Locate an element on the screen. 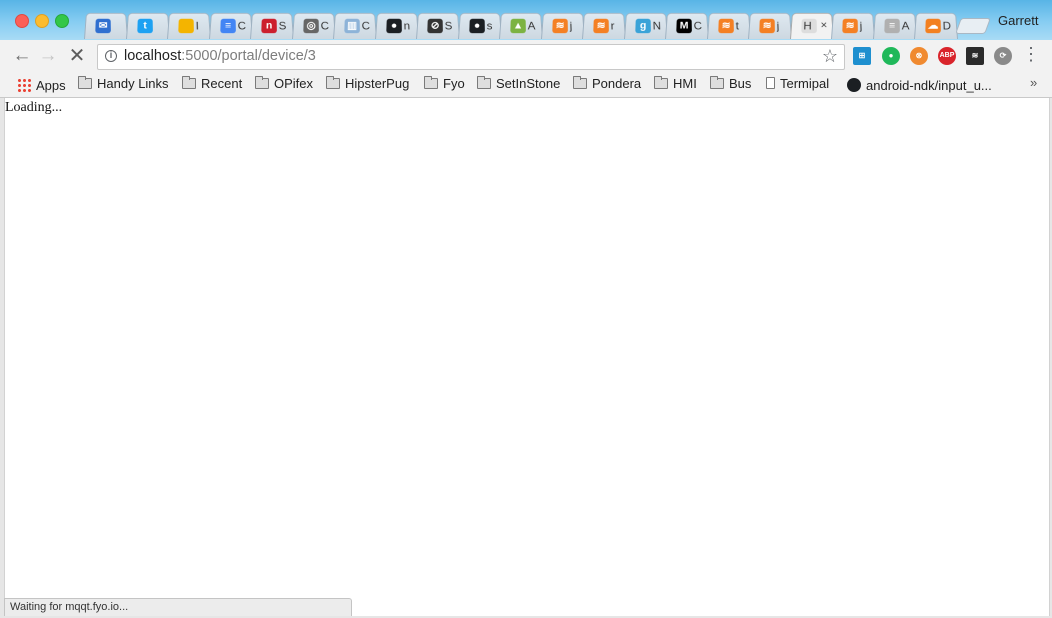  forward-button: → is located at coordinates (48, 56).